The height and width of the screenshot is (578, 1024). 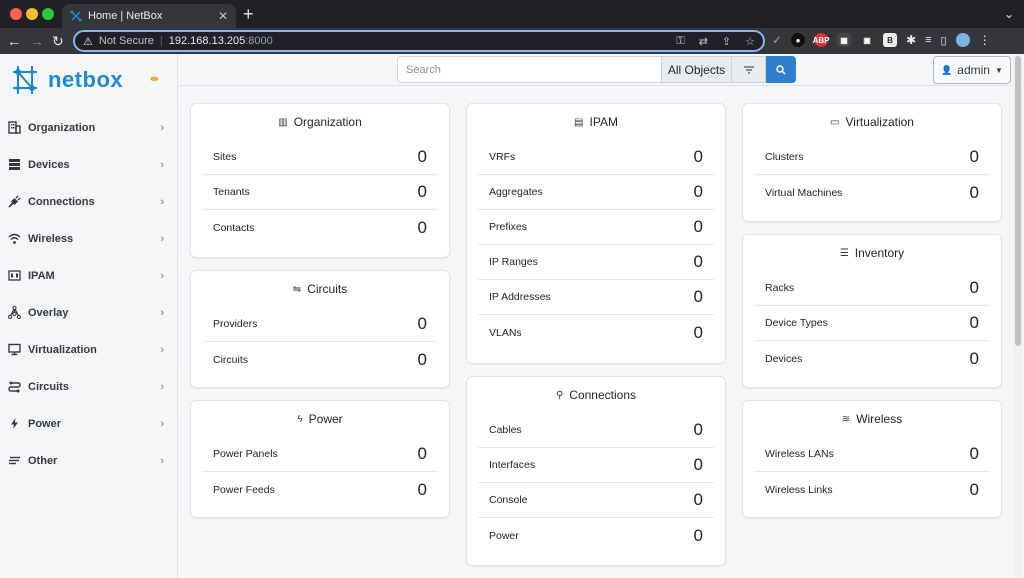 I want to click on plug-icon: ⚲, so click(x=559, y=395).